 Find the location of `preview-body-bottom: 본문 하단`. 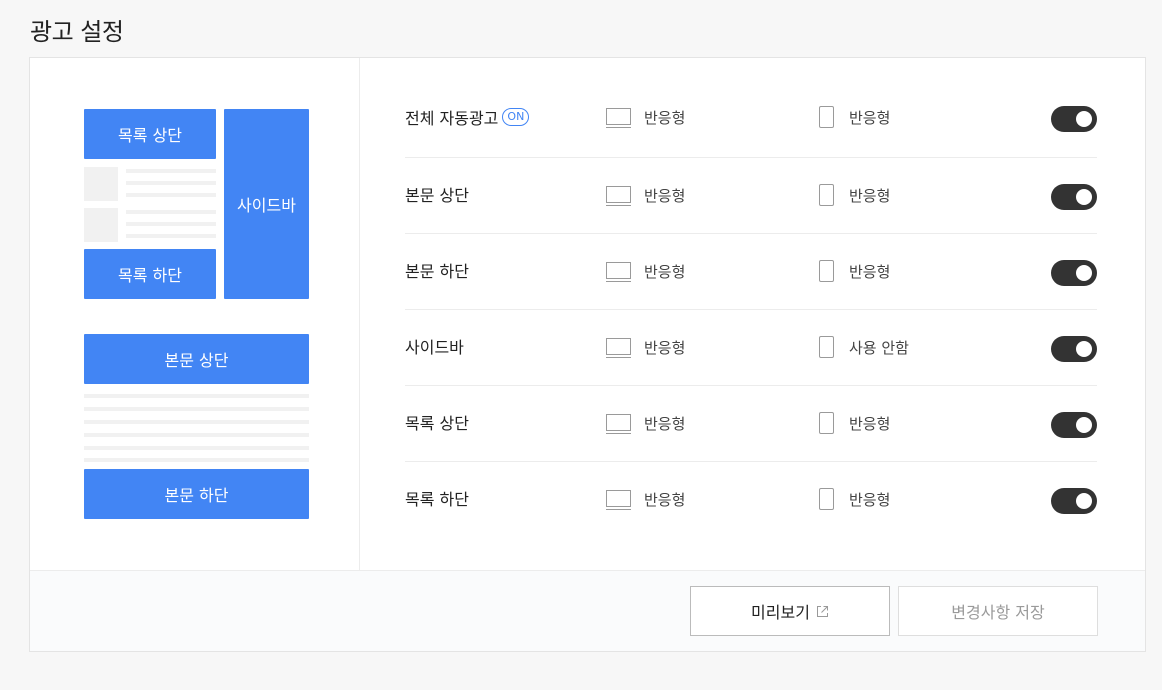

preview-body-bottom: 본문 하단 is located at coordinates (196, 494).